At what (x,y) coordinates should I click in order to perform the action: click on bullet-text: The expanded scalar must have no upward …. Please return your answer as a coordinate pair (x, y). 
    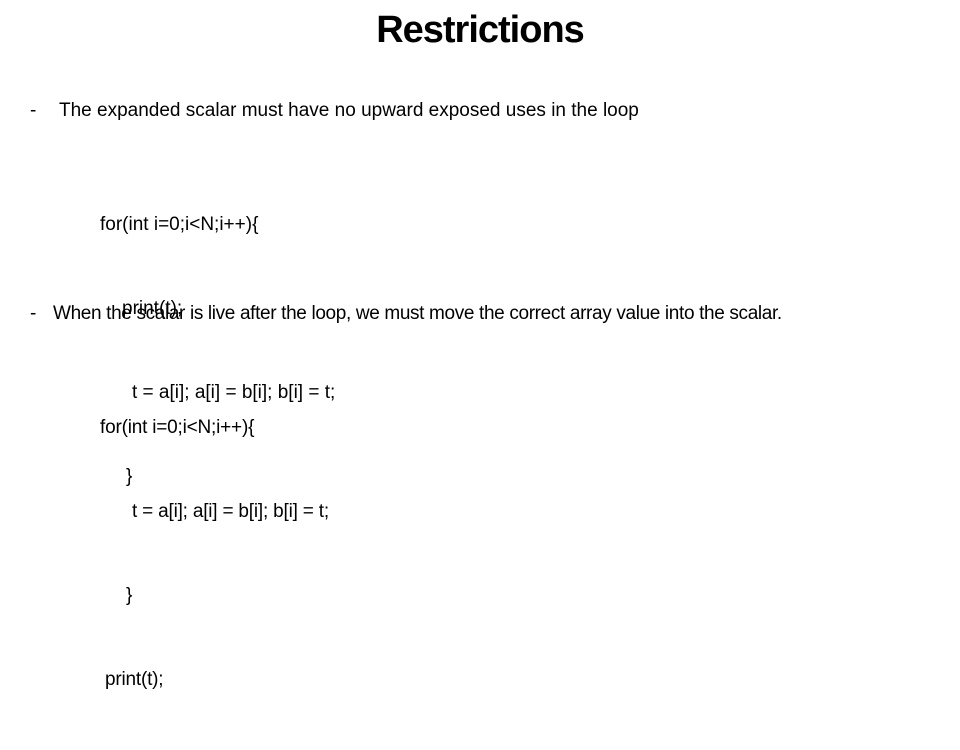
    Looking at the image, I should click on (349, 110).